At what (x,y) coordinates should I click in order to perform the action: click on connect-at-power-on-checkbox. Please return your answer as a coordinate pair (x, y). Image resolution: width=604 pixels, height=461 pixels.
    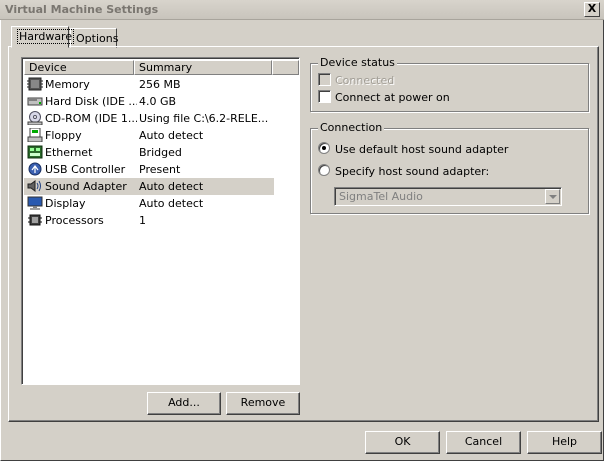
    Looking at the image, I should click on (324, 96).